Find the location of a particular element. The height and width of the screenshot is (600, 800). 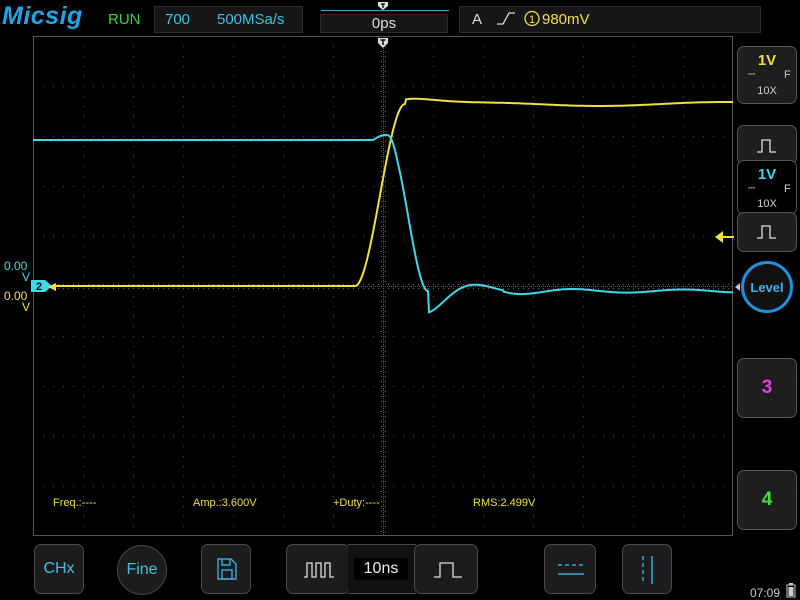

ch2-marker-label: 2 is located at coordinates (39, 287).